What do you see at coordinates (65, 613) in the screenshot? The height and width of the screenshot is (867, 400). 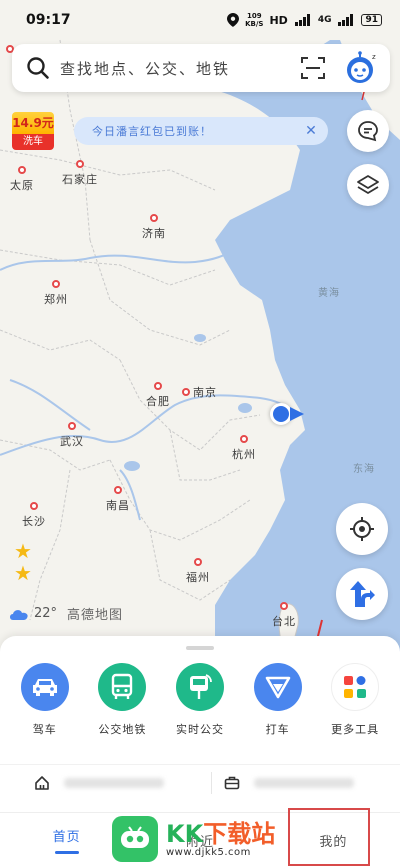 I see `weather-widget: 22° 高德地图` at bounding box center [65, 613].